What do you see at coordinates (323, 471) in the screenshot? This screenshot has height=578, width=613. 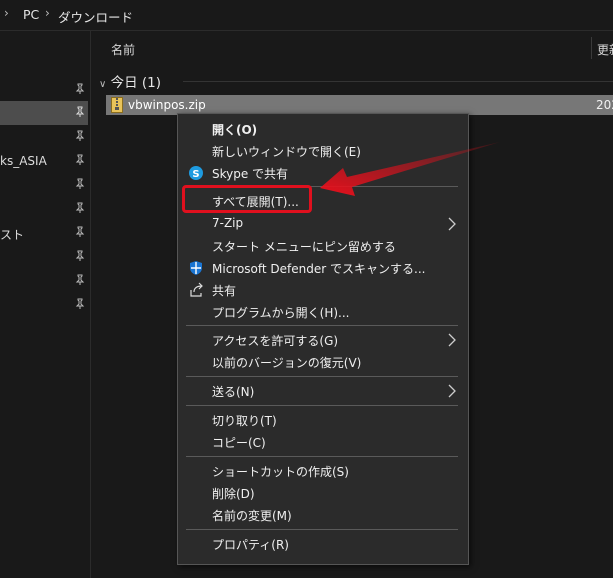 I see `menu-item-create-shortcut: ショートカットの作成(S)` at bounding box center [323, 471].